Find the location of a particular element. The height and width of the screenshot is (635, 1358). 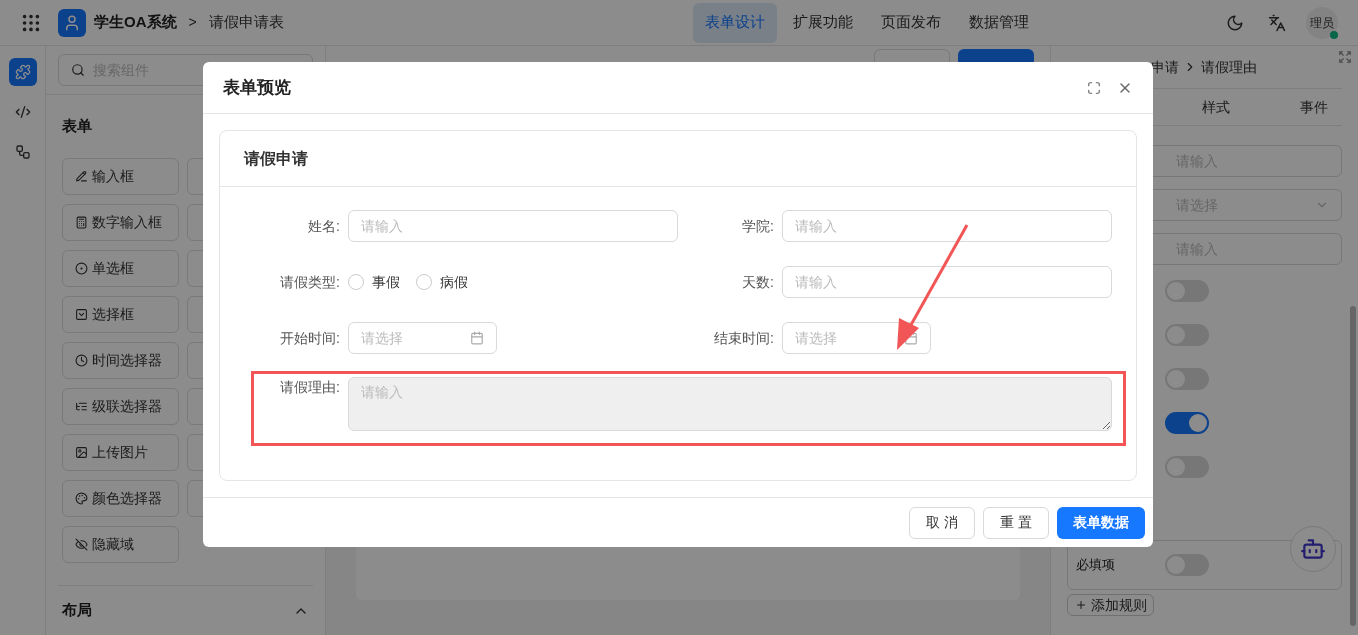

radio-option: 事假 is located at coordinates (374, 282).